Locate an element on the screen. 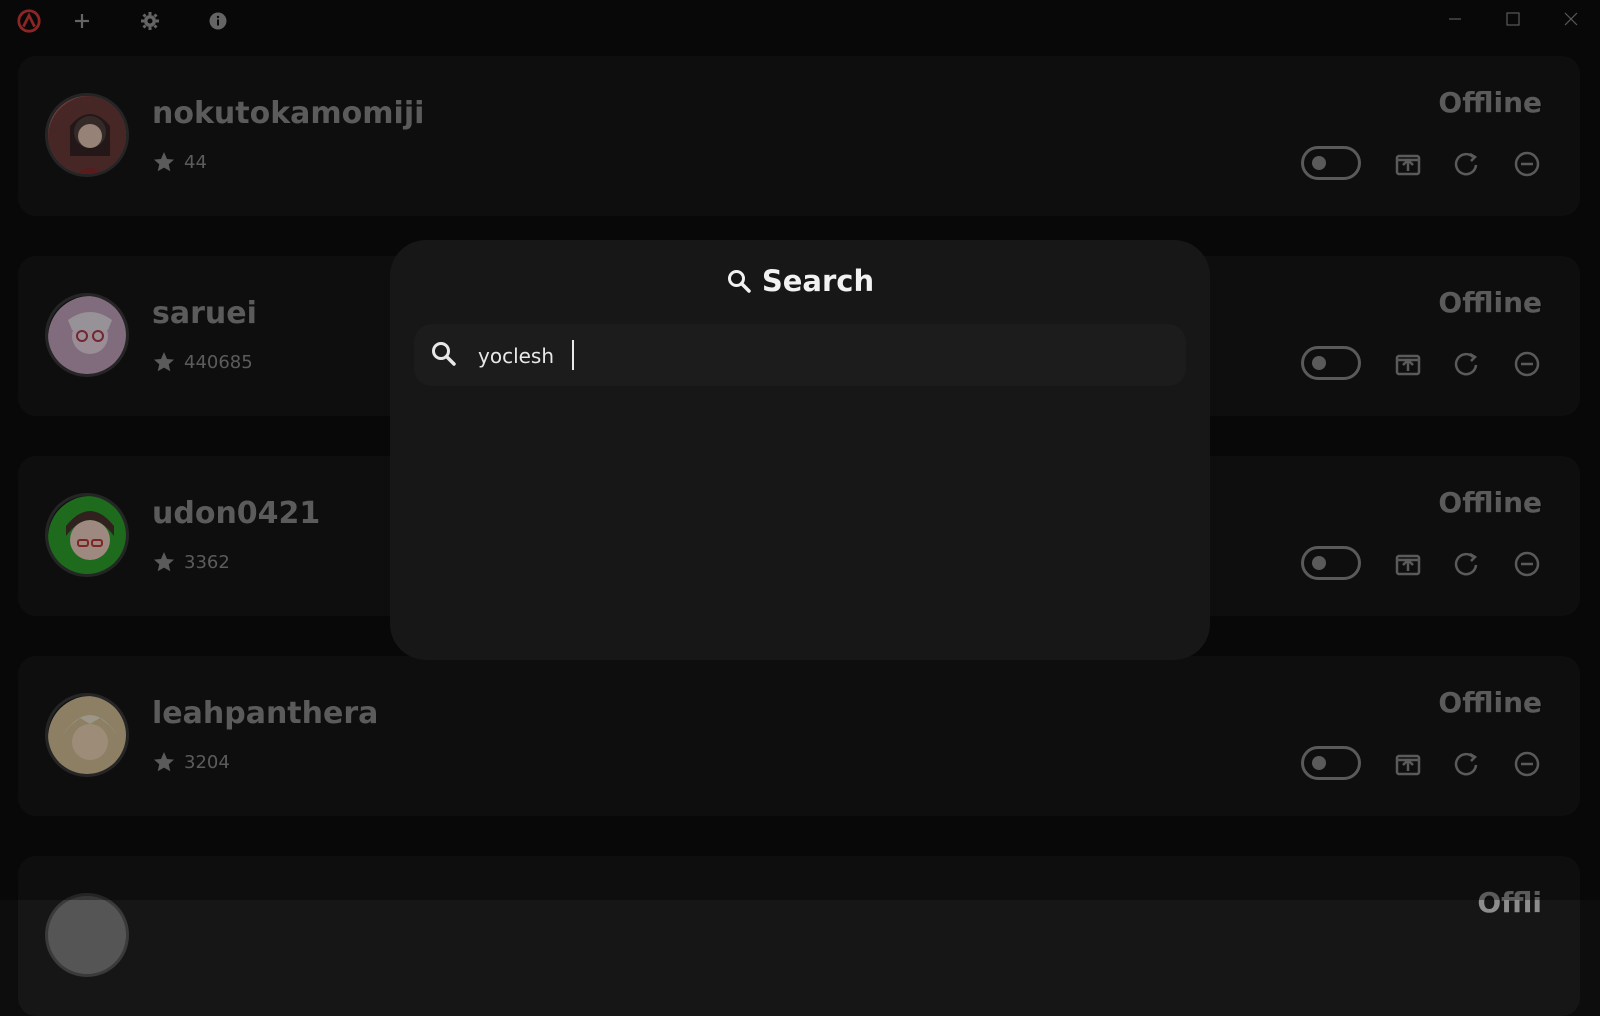  search-input is located at coordinates (818, 356).